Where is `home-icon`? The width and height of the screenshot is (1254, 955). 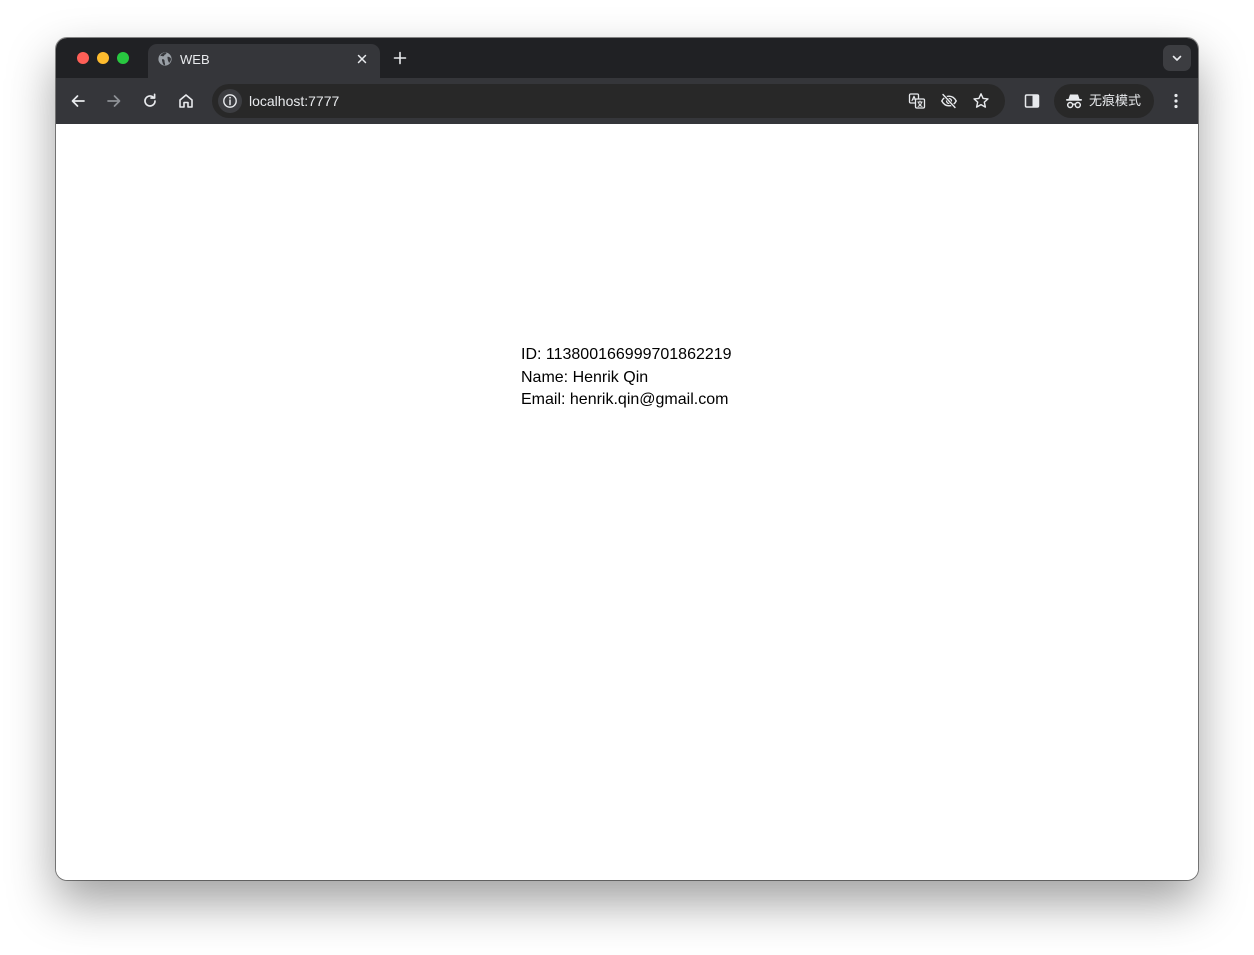 home-icon is located at coordinates (186, 101).